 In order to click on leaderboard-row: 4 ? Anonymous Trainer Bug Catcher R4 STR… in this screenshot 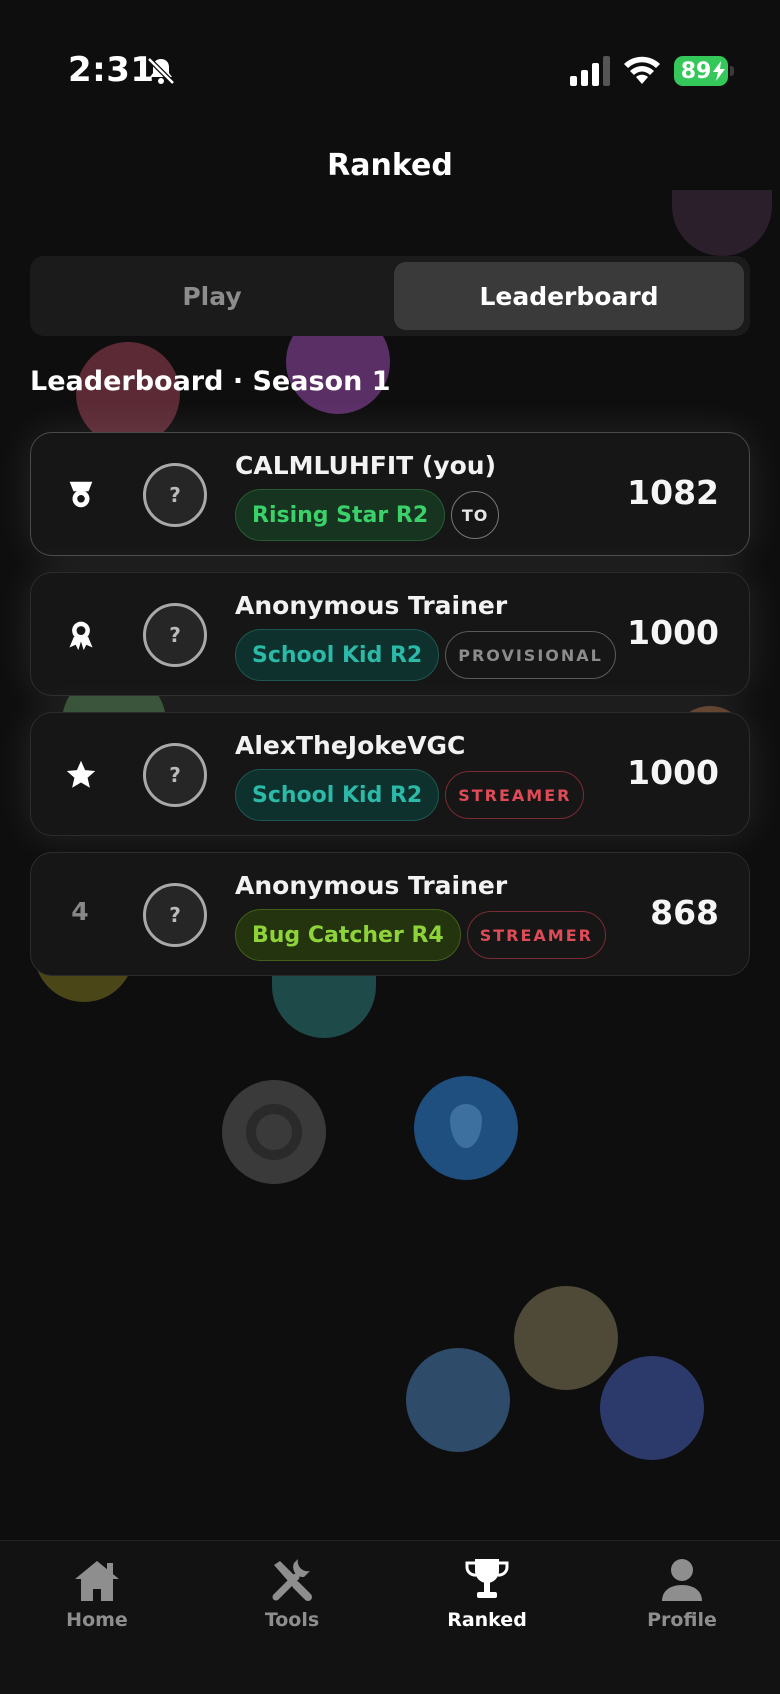, I will do `click(390, 914)`.